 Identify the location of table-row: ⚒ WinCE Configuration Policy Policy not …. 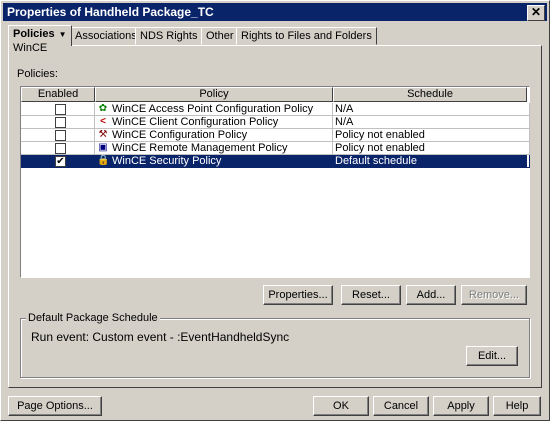
(275, 135).